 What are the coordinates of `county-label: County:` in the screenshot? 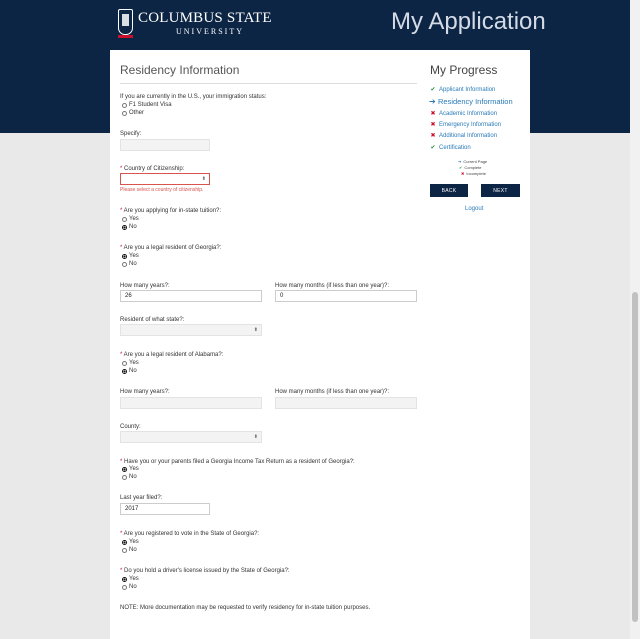 It's located at (130, 427).